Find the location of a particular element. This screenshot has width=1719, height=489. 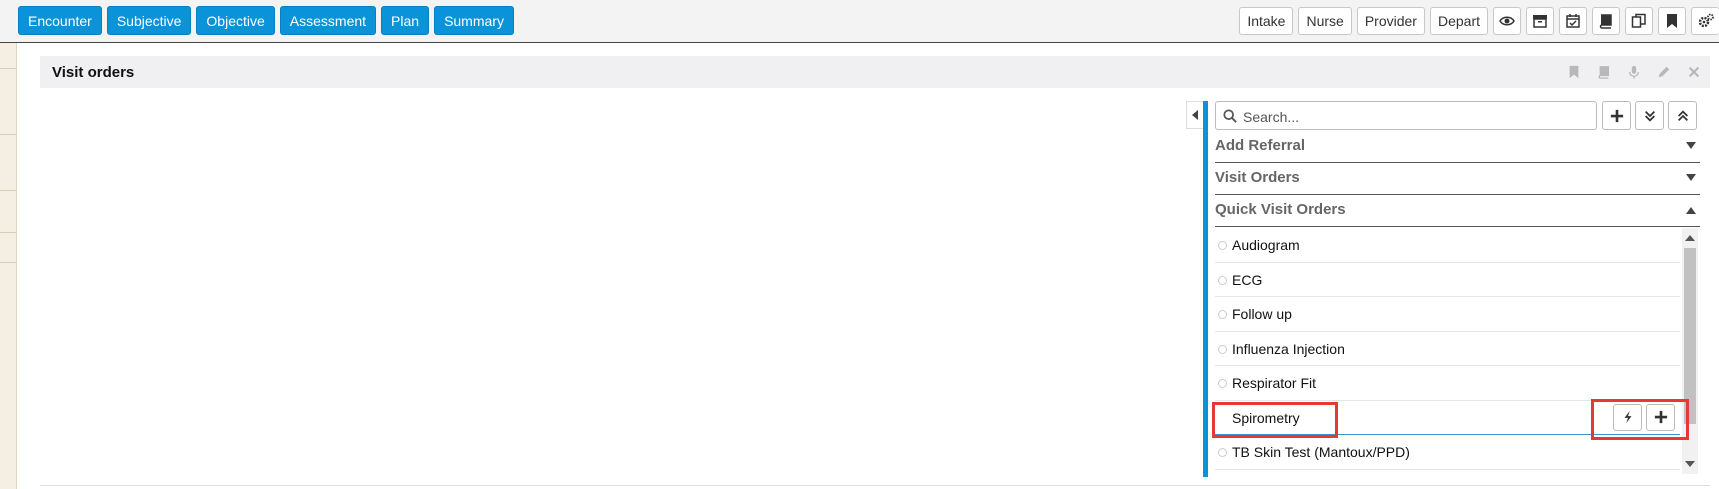

archive-button is located at coordinates (1540, 21).